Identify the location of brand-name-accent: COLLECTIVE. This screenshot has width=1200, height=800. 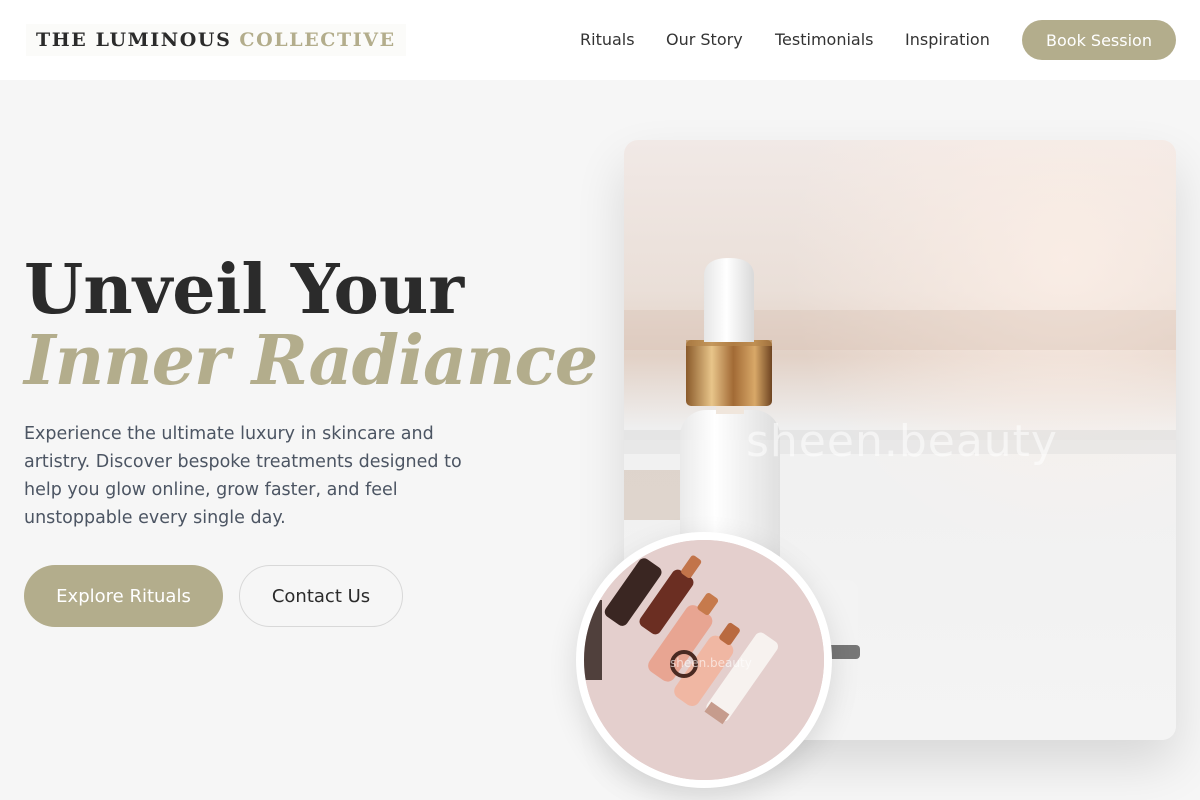
(317, 40).